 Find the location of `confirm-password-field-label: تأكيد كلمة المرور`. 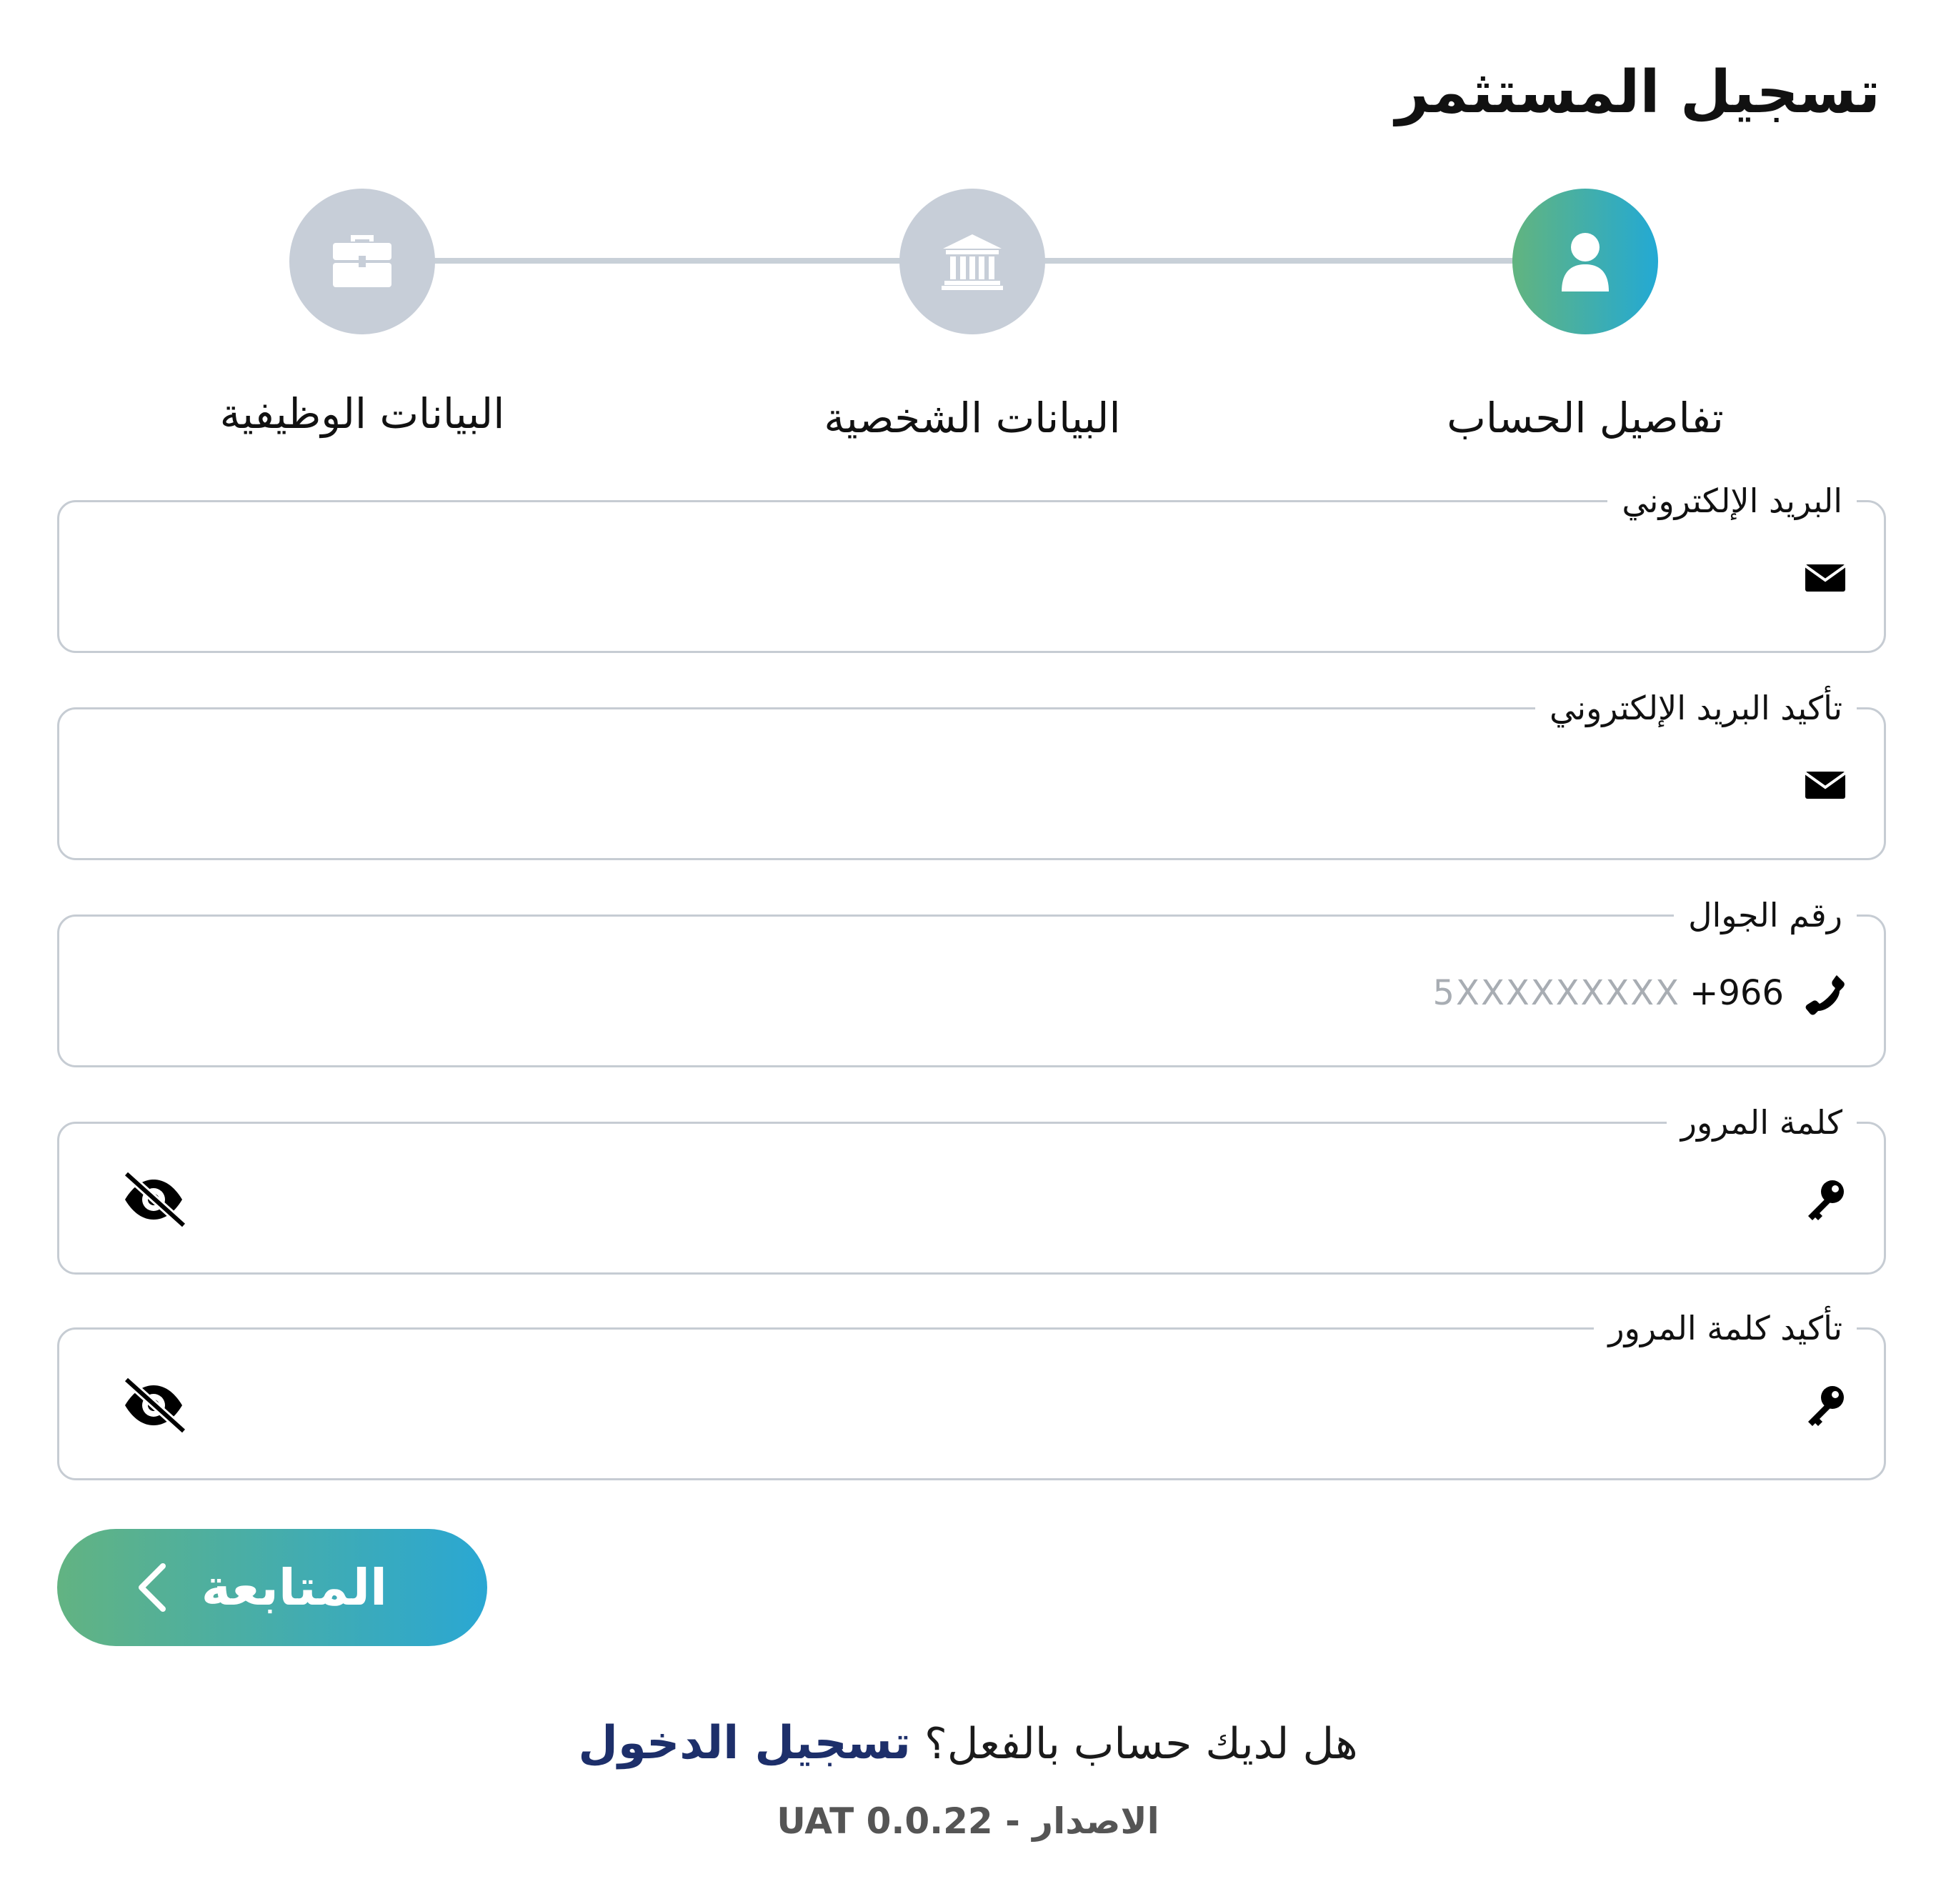

confirm-password-field-label: تأكيد كلمة المرور is located at coordinates (1725, 1328).